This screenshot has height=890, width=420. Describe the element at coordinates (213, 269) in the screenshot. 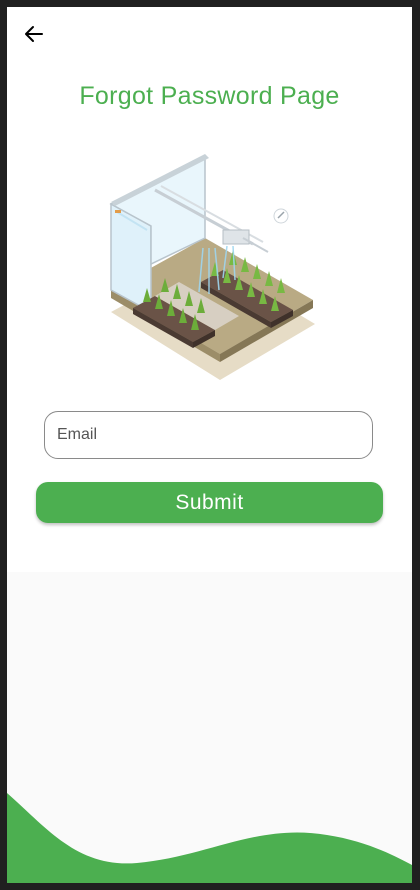

I see `greenhouse-illustration` at that location.